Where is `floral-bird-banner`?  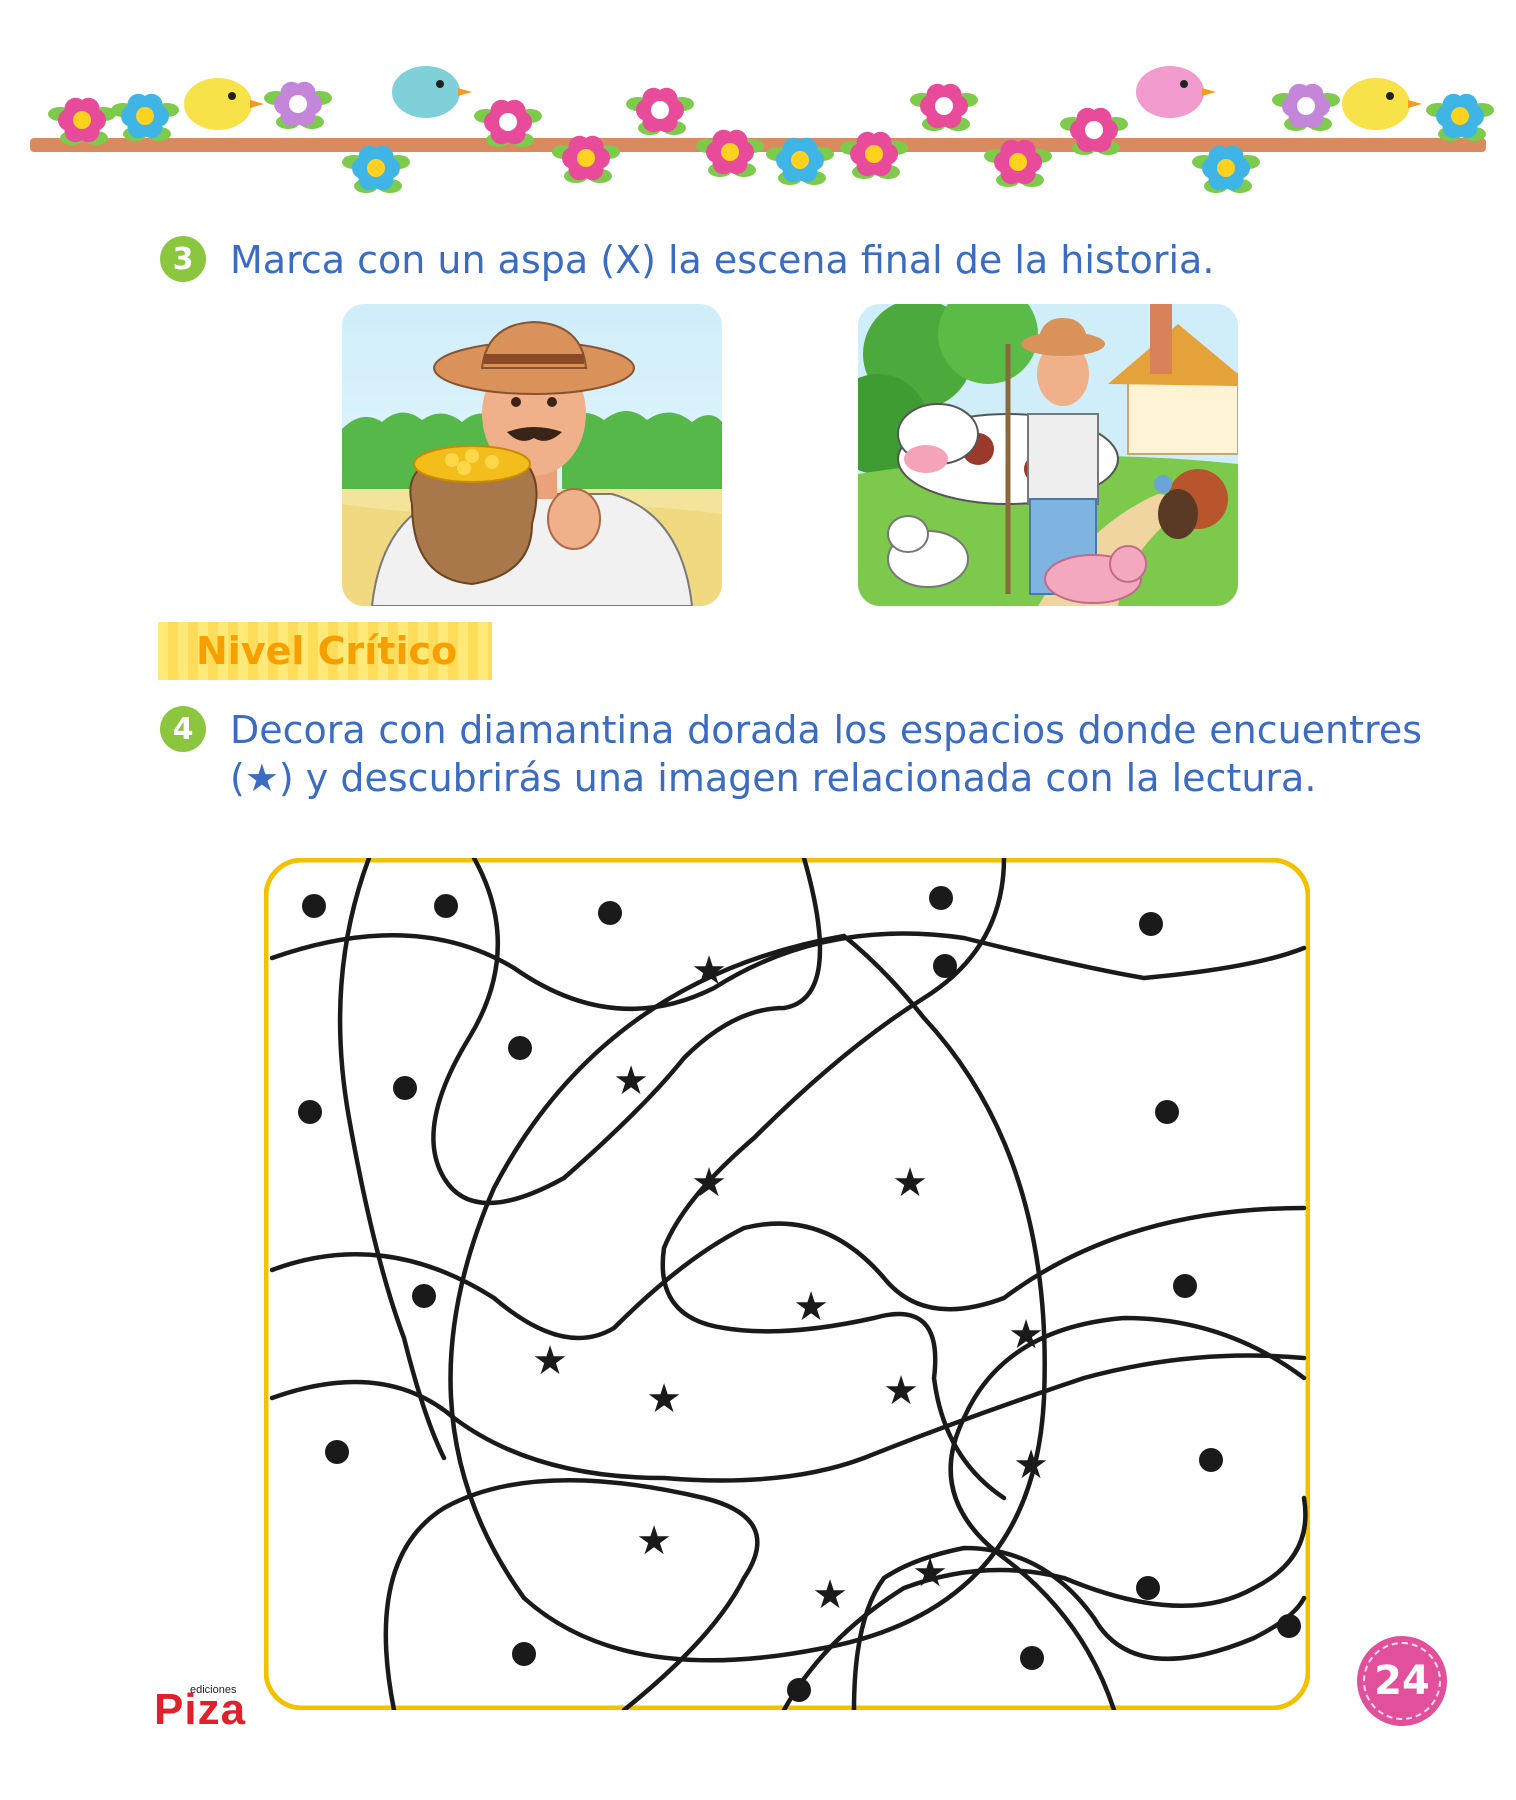 floral-bird-banner is located at coordinates (762, 129).